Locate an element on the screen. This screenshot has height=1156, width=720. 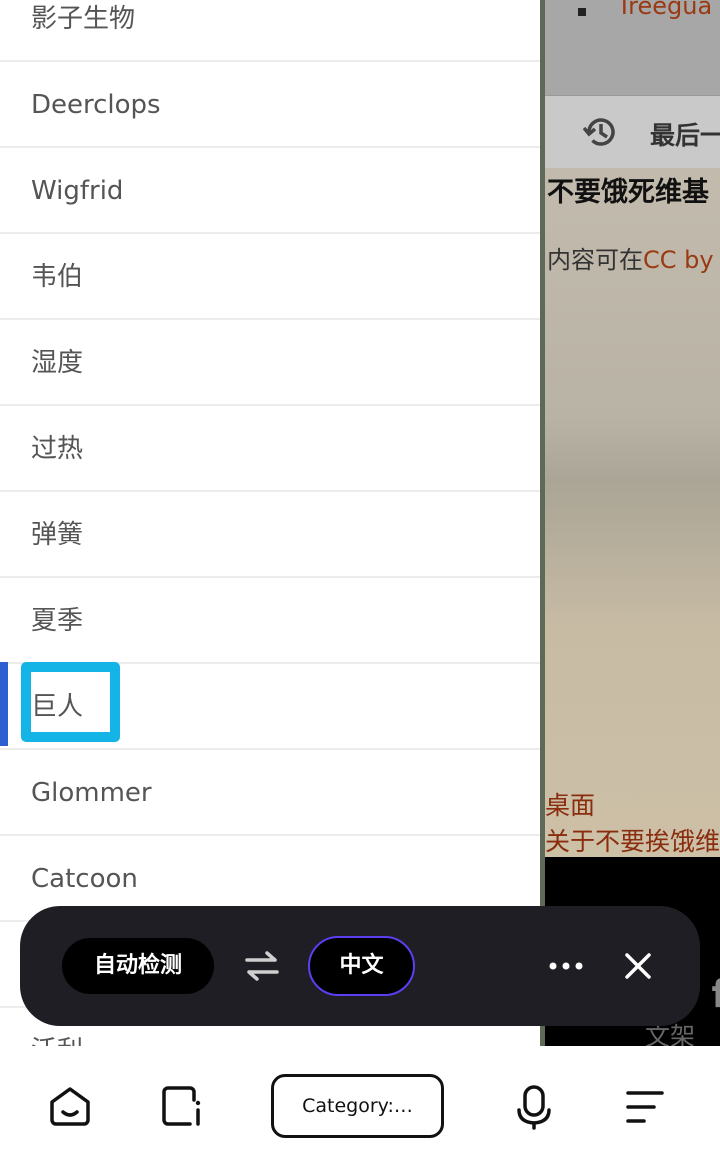
highlight-box is located at coordinates (70, 702).